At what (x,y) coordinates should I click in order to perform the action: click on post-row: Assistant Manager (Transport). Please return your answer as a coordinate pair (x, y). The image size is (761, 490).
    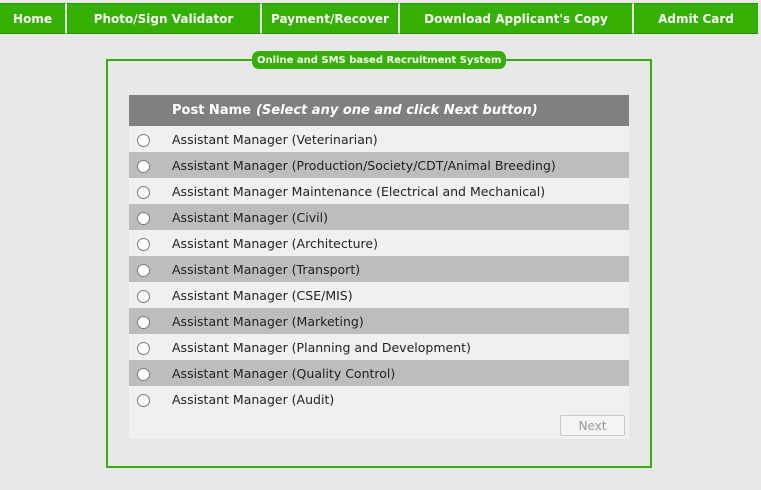
    Looking at the image, I should click on (379, 269).